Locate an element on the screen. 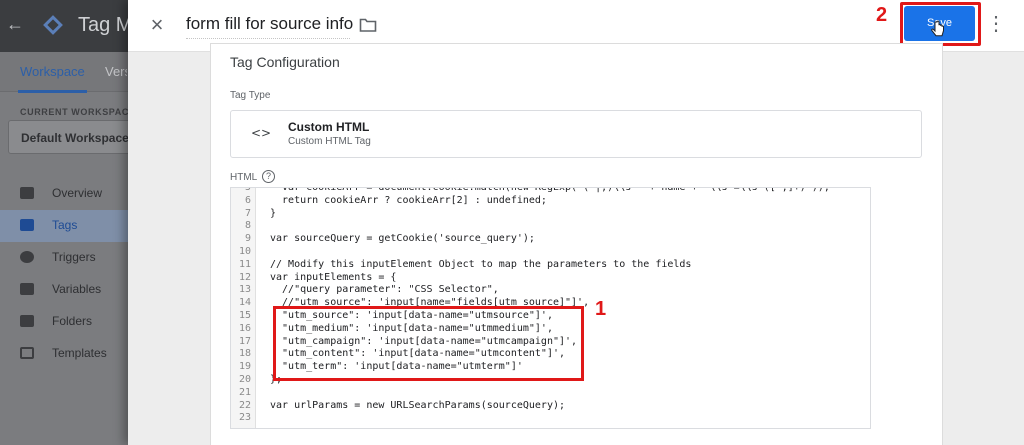  back-arrow-icon: ← is located at coordinates (15, 24).